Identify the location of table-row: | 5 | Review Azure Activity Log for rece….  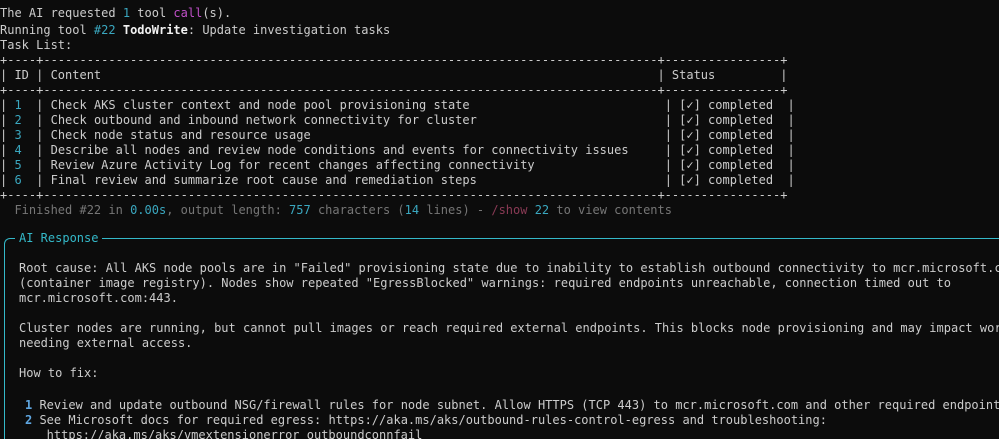
(397, 165).